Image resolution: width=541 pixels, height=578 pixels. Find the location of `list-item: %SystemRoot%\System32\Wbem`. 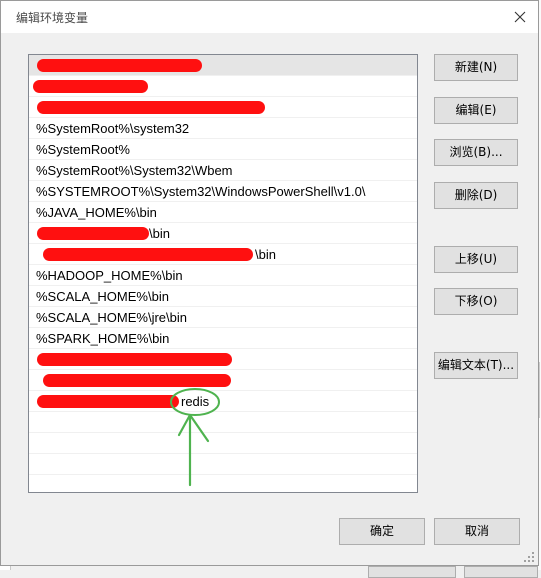

list-item: %SystemRoot%\System32\Wbem is located at coordinates (223, 170).